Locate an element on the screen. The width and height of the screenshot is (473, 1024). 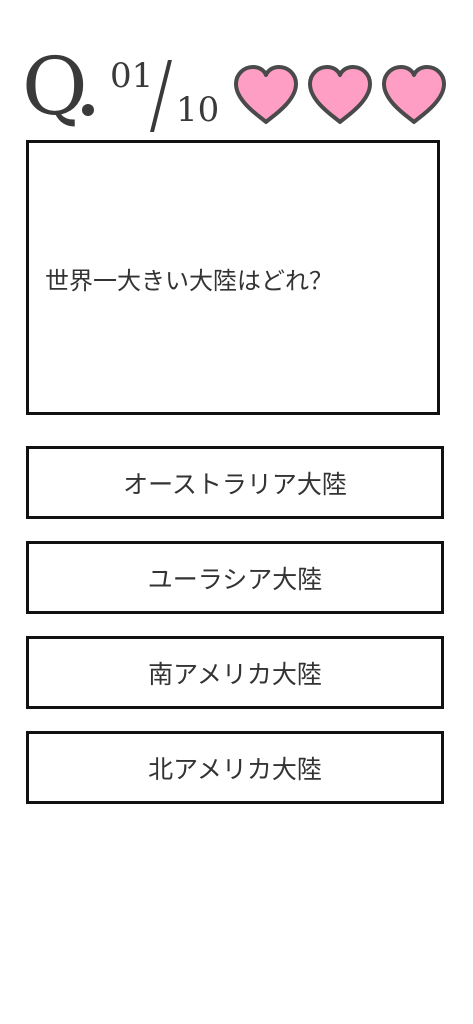
question-text: 世界一大きい大陸はどれ？ is located at coordinates (189, 281).